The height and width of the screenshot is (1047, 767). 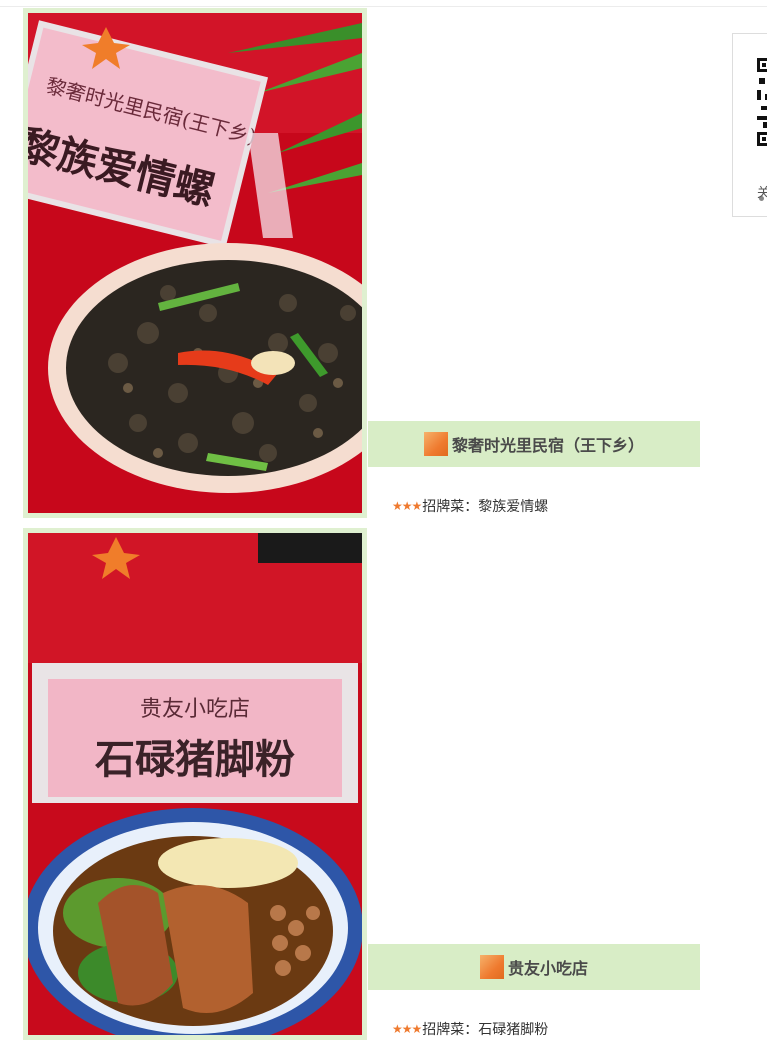 What do you see at coordinates (547, 445) in the screenshot?
I see `restaurant-name: 黎奢时光里民宿（王下乡）` at bounding box center [547, 445].